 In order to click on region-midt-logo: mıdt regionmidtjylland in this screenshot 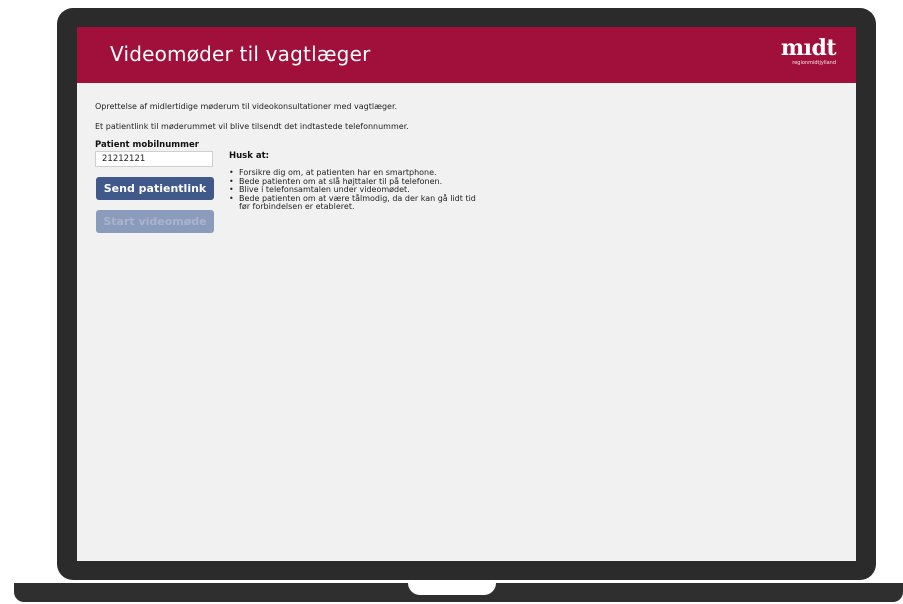, I will do `click(805, 52)`.